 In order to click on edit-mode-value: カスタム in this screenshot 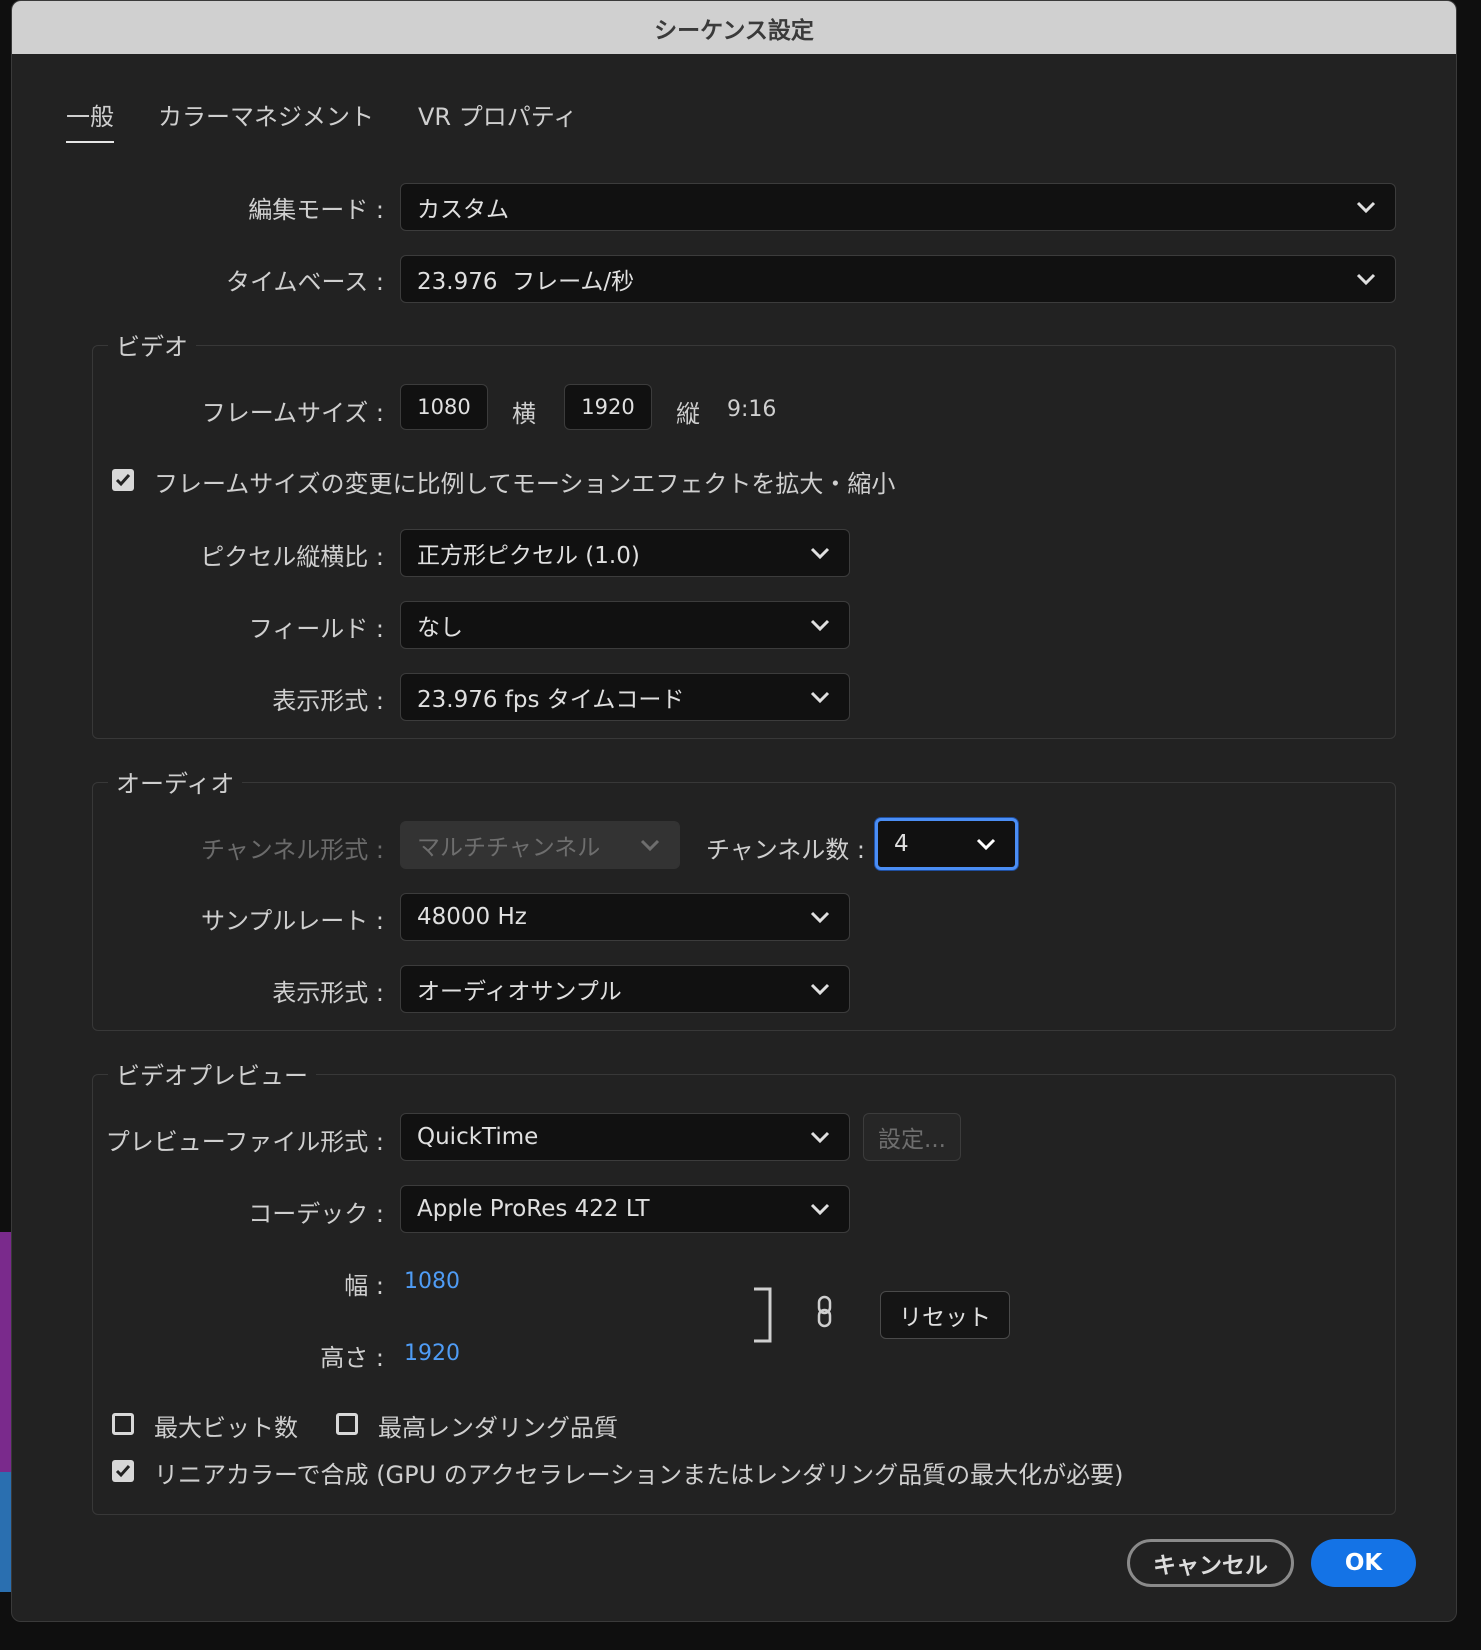, I will do `click(463, 210)`.